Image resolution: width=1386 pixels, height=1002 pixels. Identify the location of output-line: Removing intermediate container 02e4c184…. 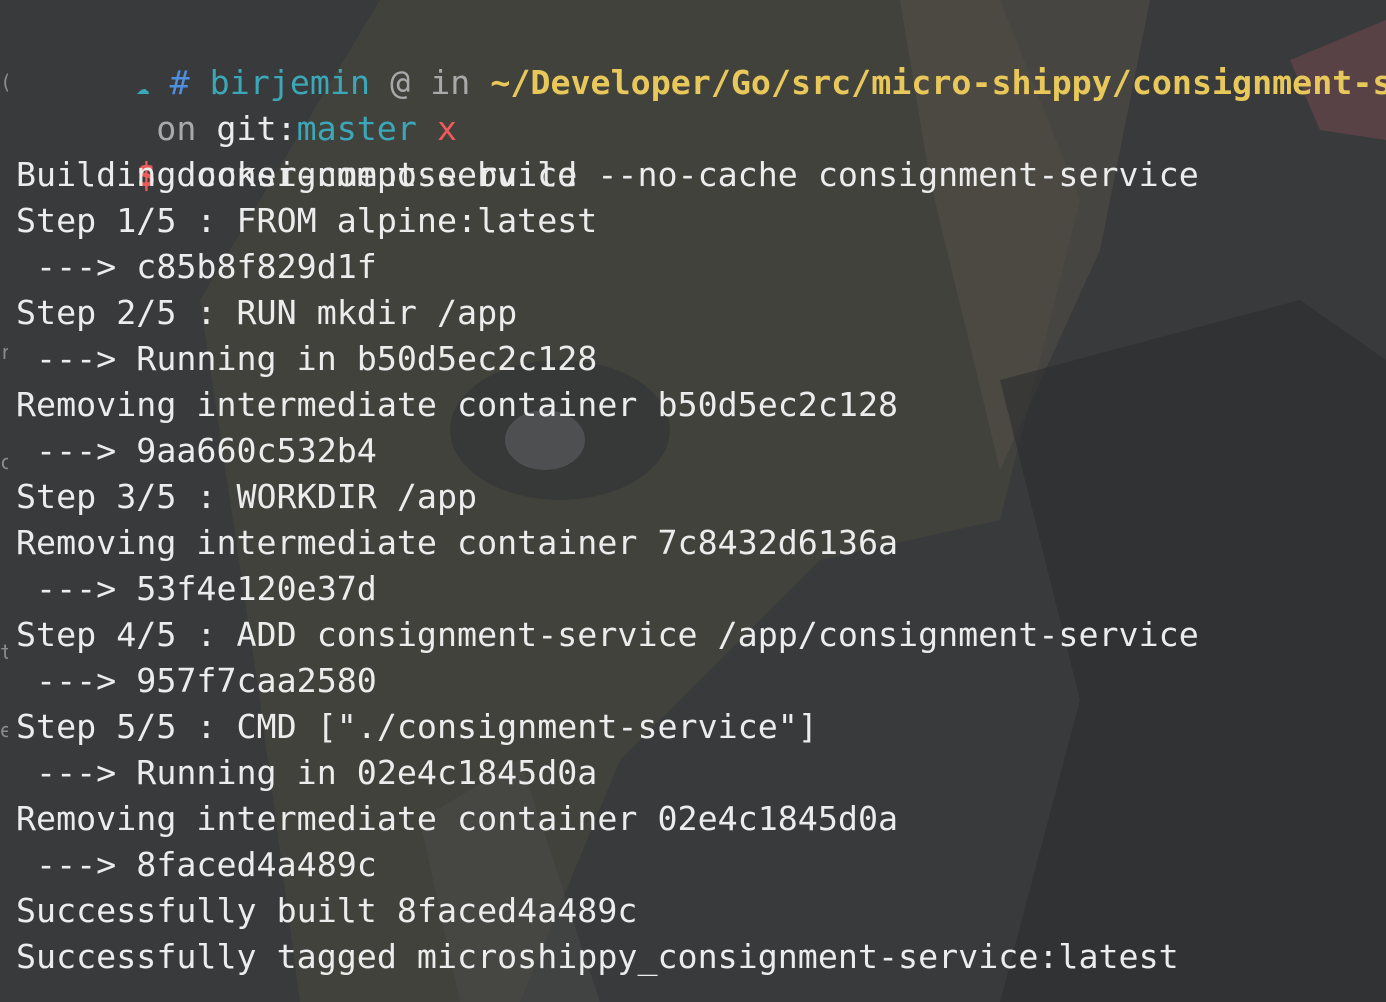
(457, 818).